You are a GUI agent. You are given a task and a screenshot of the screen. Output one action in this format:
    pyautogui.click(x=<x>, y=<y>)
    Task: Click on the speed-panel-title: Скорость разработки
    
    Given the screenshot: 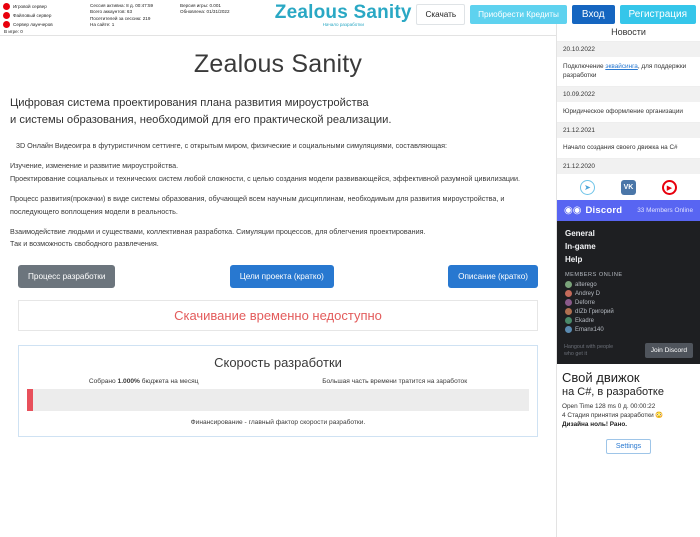 What is the action you would take?
    pyautogui.click(x=278, y=362)
    